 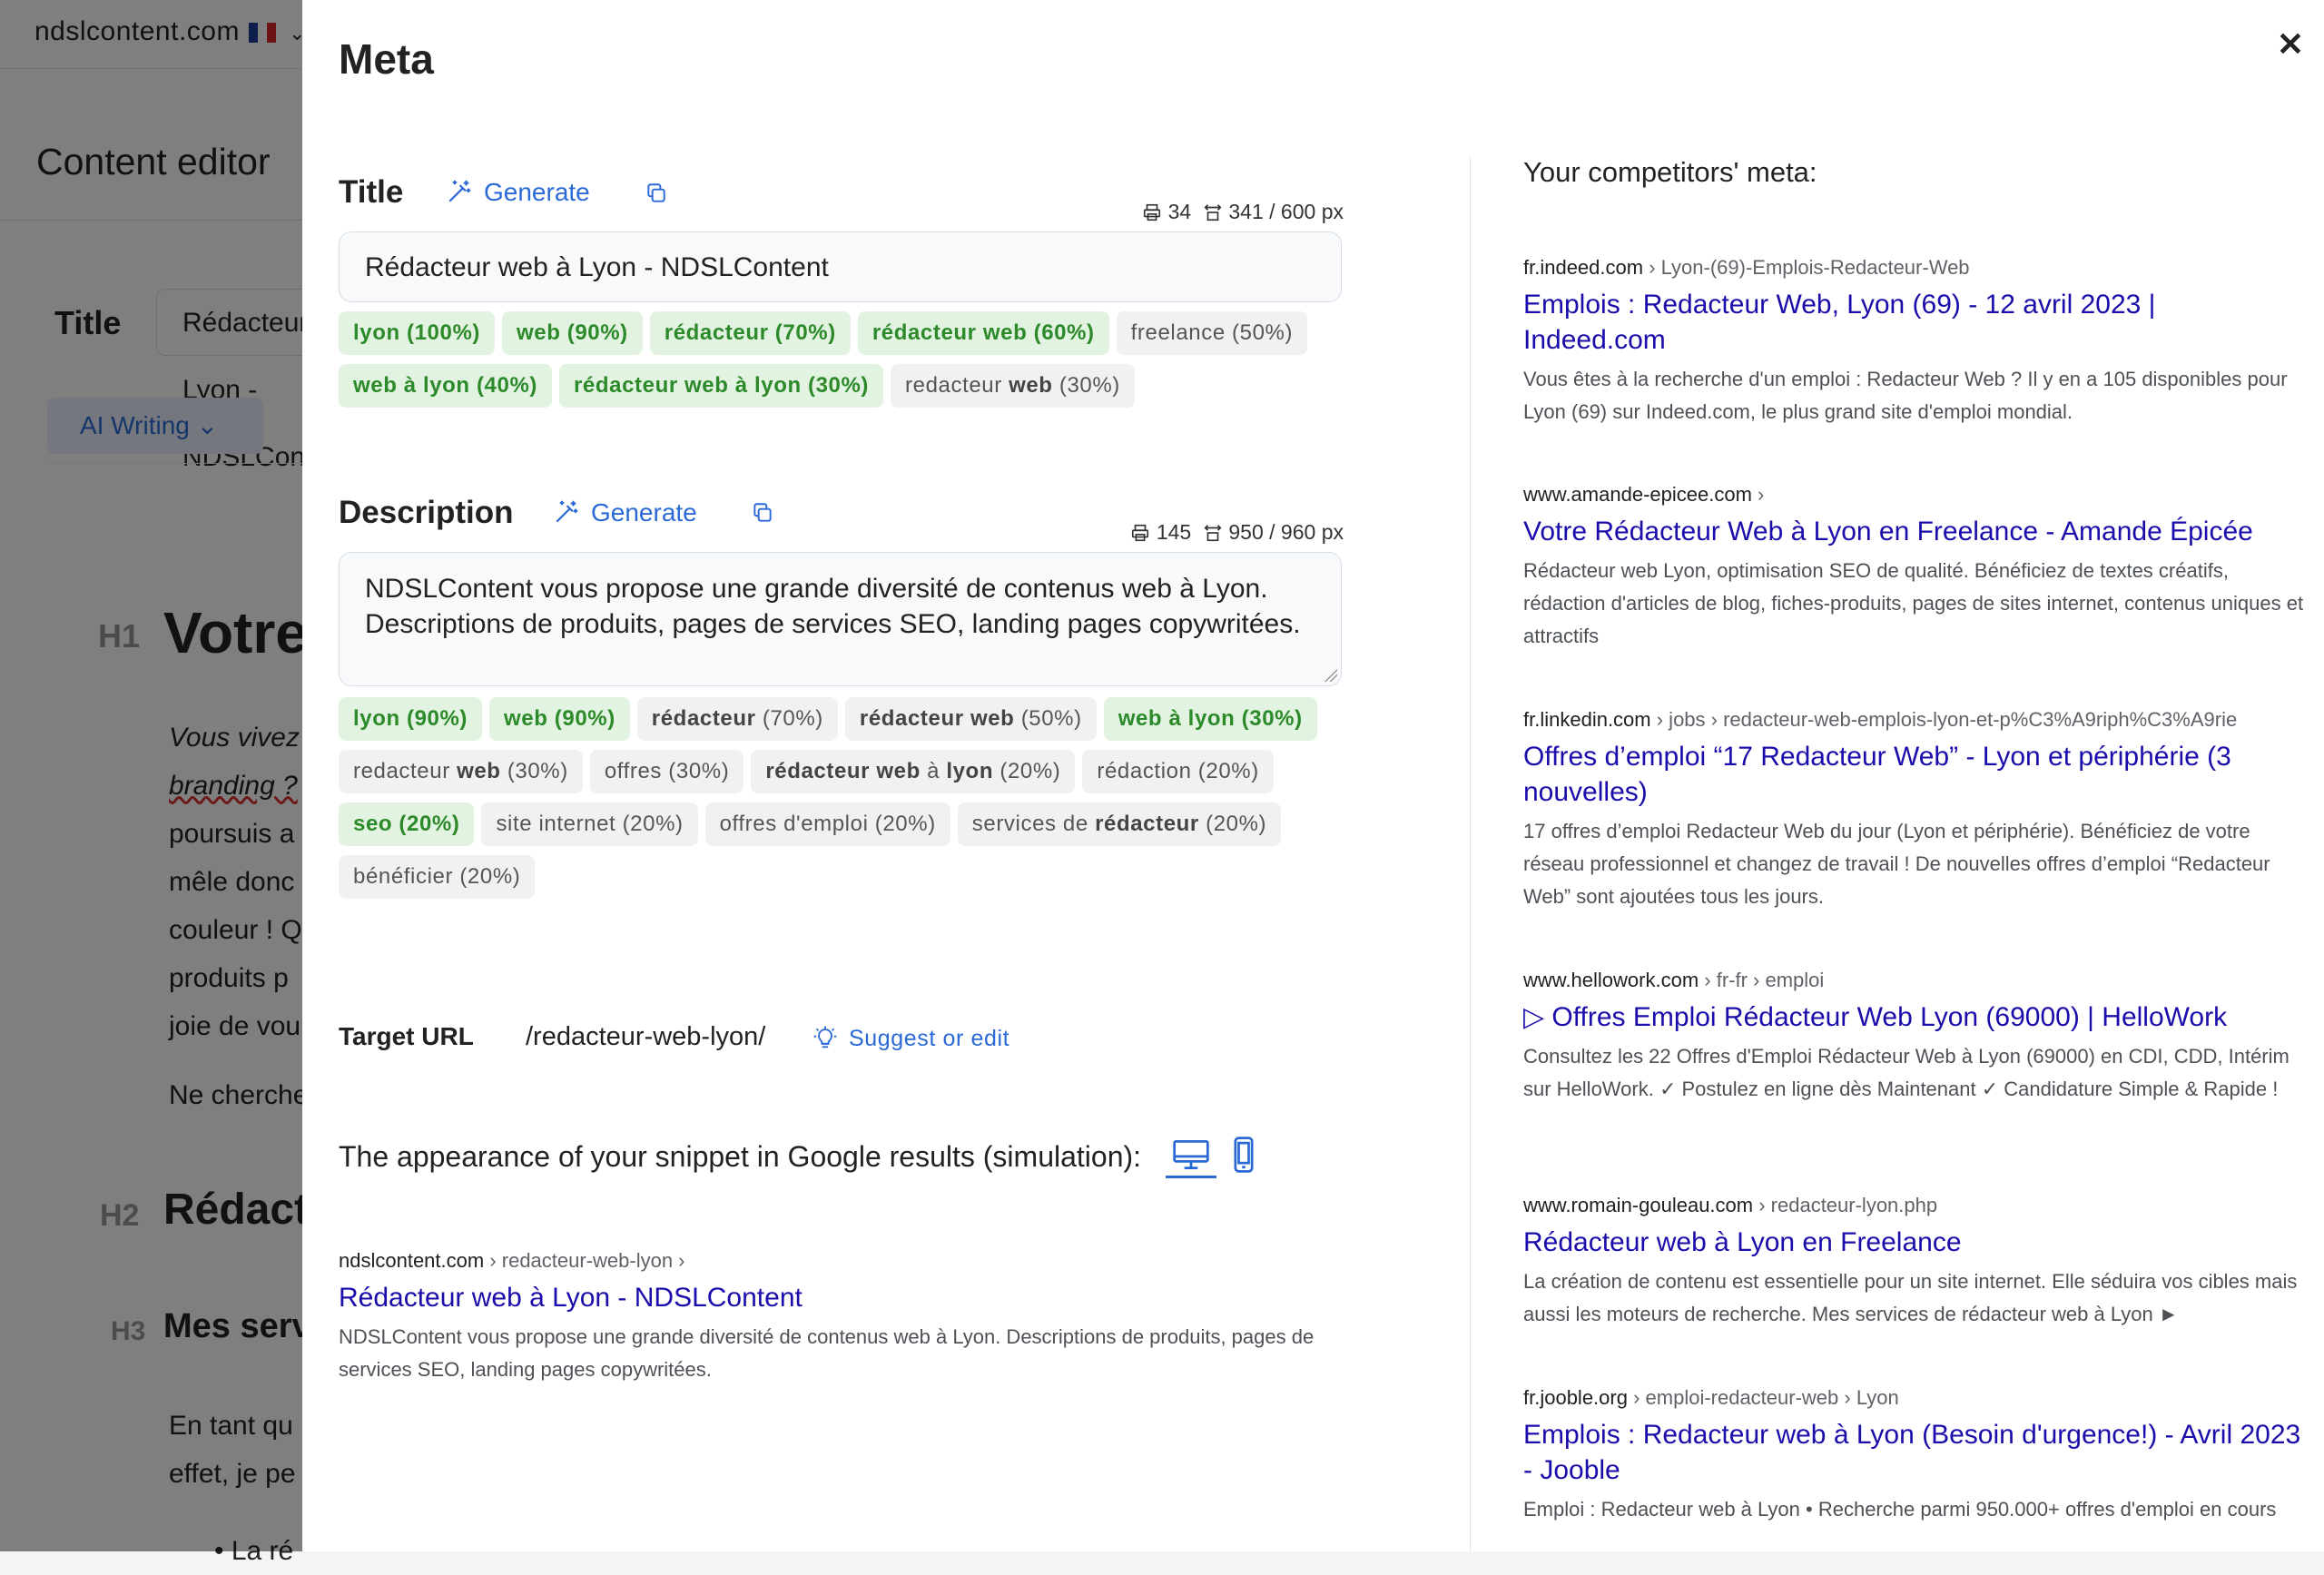 I want to click on resize-handle-icon, so click(x=1330, y=675).